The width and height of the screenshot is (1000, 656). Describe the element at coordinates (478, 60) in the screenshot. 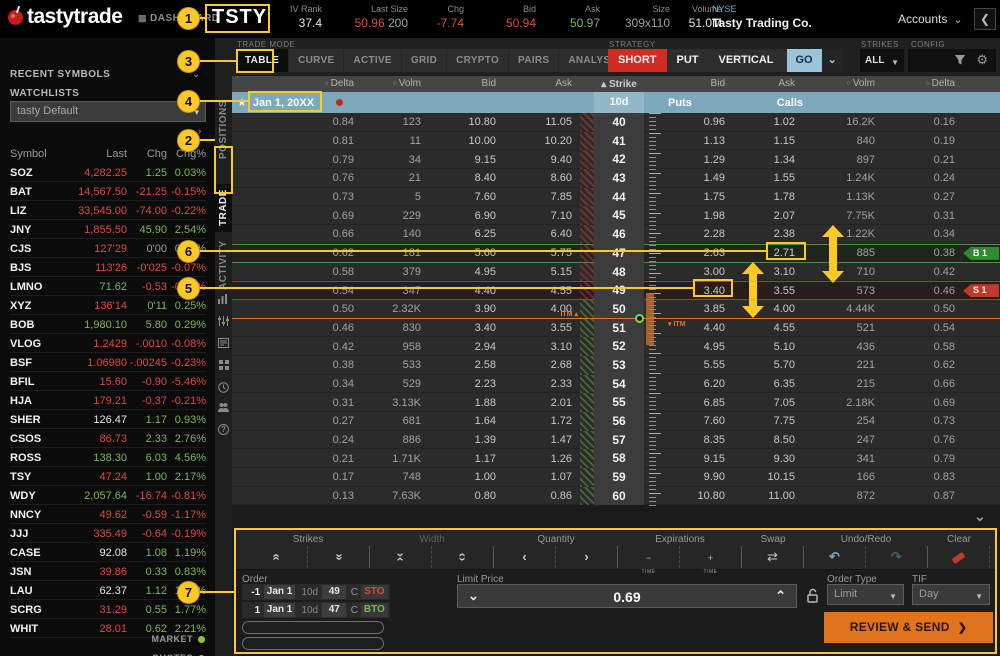

I see `mode-tab-crypto: CRYPTO` at that location.